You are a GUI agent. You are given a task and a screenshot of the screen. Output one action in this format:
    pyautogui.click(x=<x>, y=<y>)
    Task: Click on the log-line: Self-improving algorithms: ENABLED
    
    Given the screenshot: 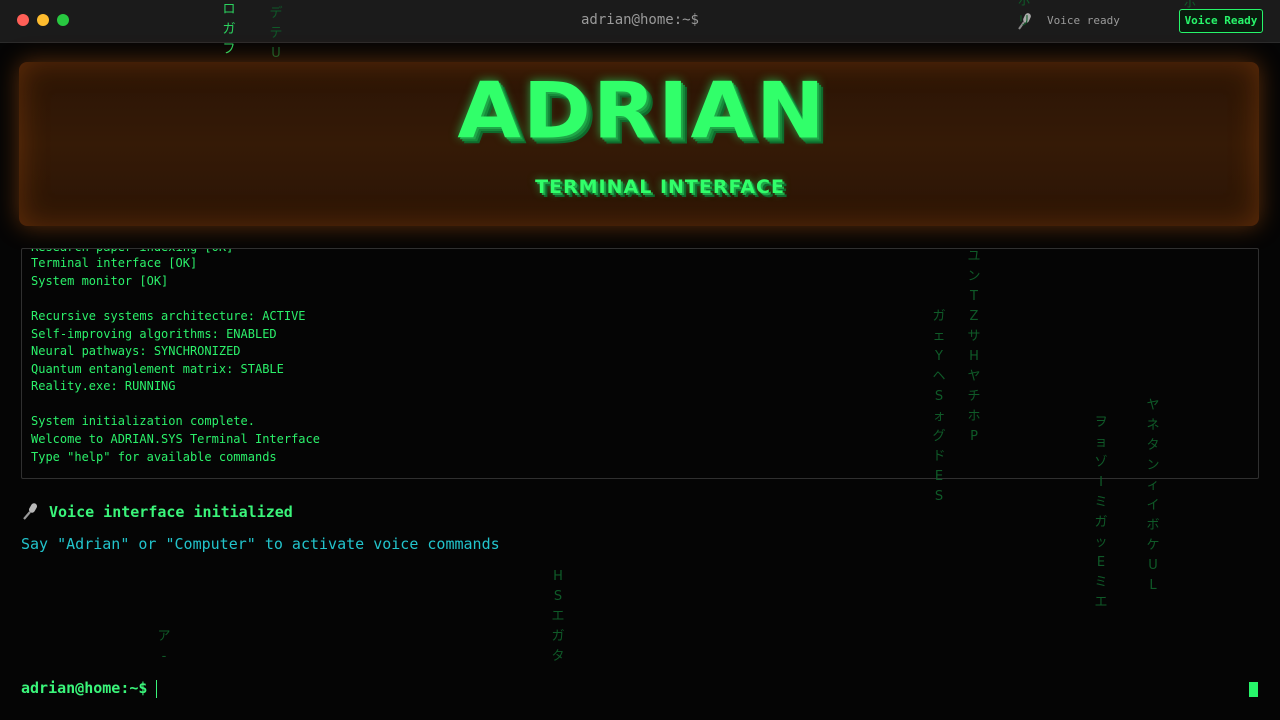 What is the action you would take?
    pyautogui.click(x=154, y=334)
    